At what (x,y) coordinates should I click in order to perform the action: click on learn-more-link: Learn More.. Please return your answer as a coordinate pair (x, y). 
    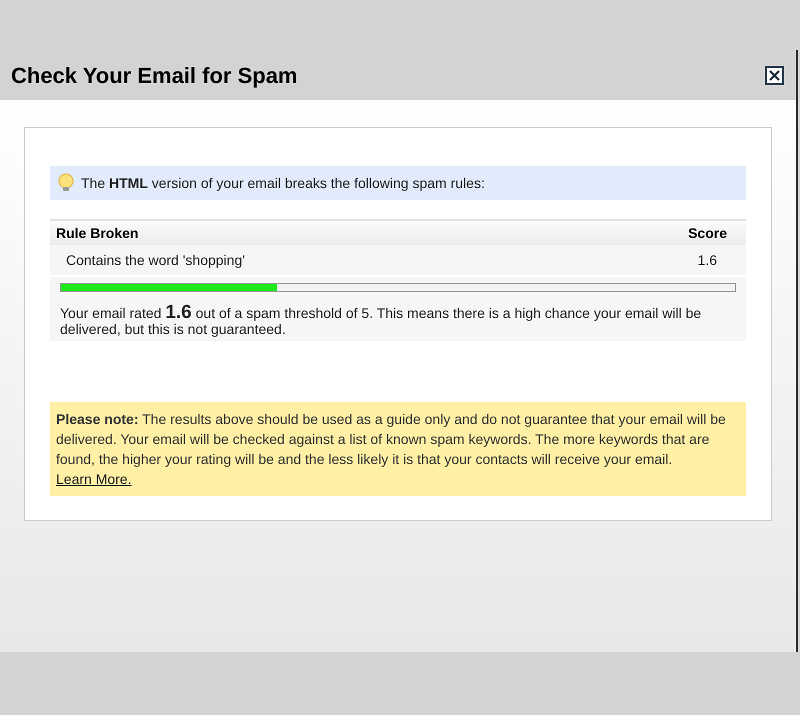
    Looking at the image, I should click on (94, 479).